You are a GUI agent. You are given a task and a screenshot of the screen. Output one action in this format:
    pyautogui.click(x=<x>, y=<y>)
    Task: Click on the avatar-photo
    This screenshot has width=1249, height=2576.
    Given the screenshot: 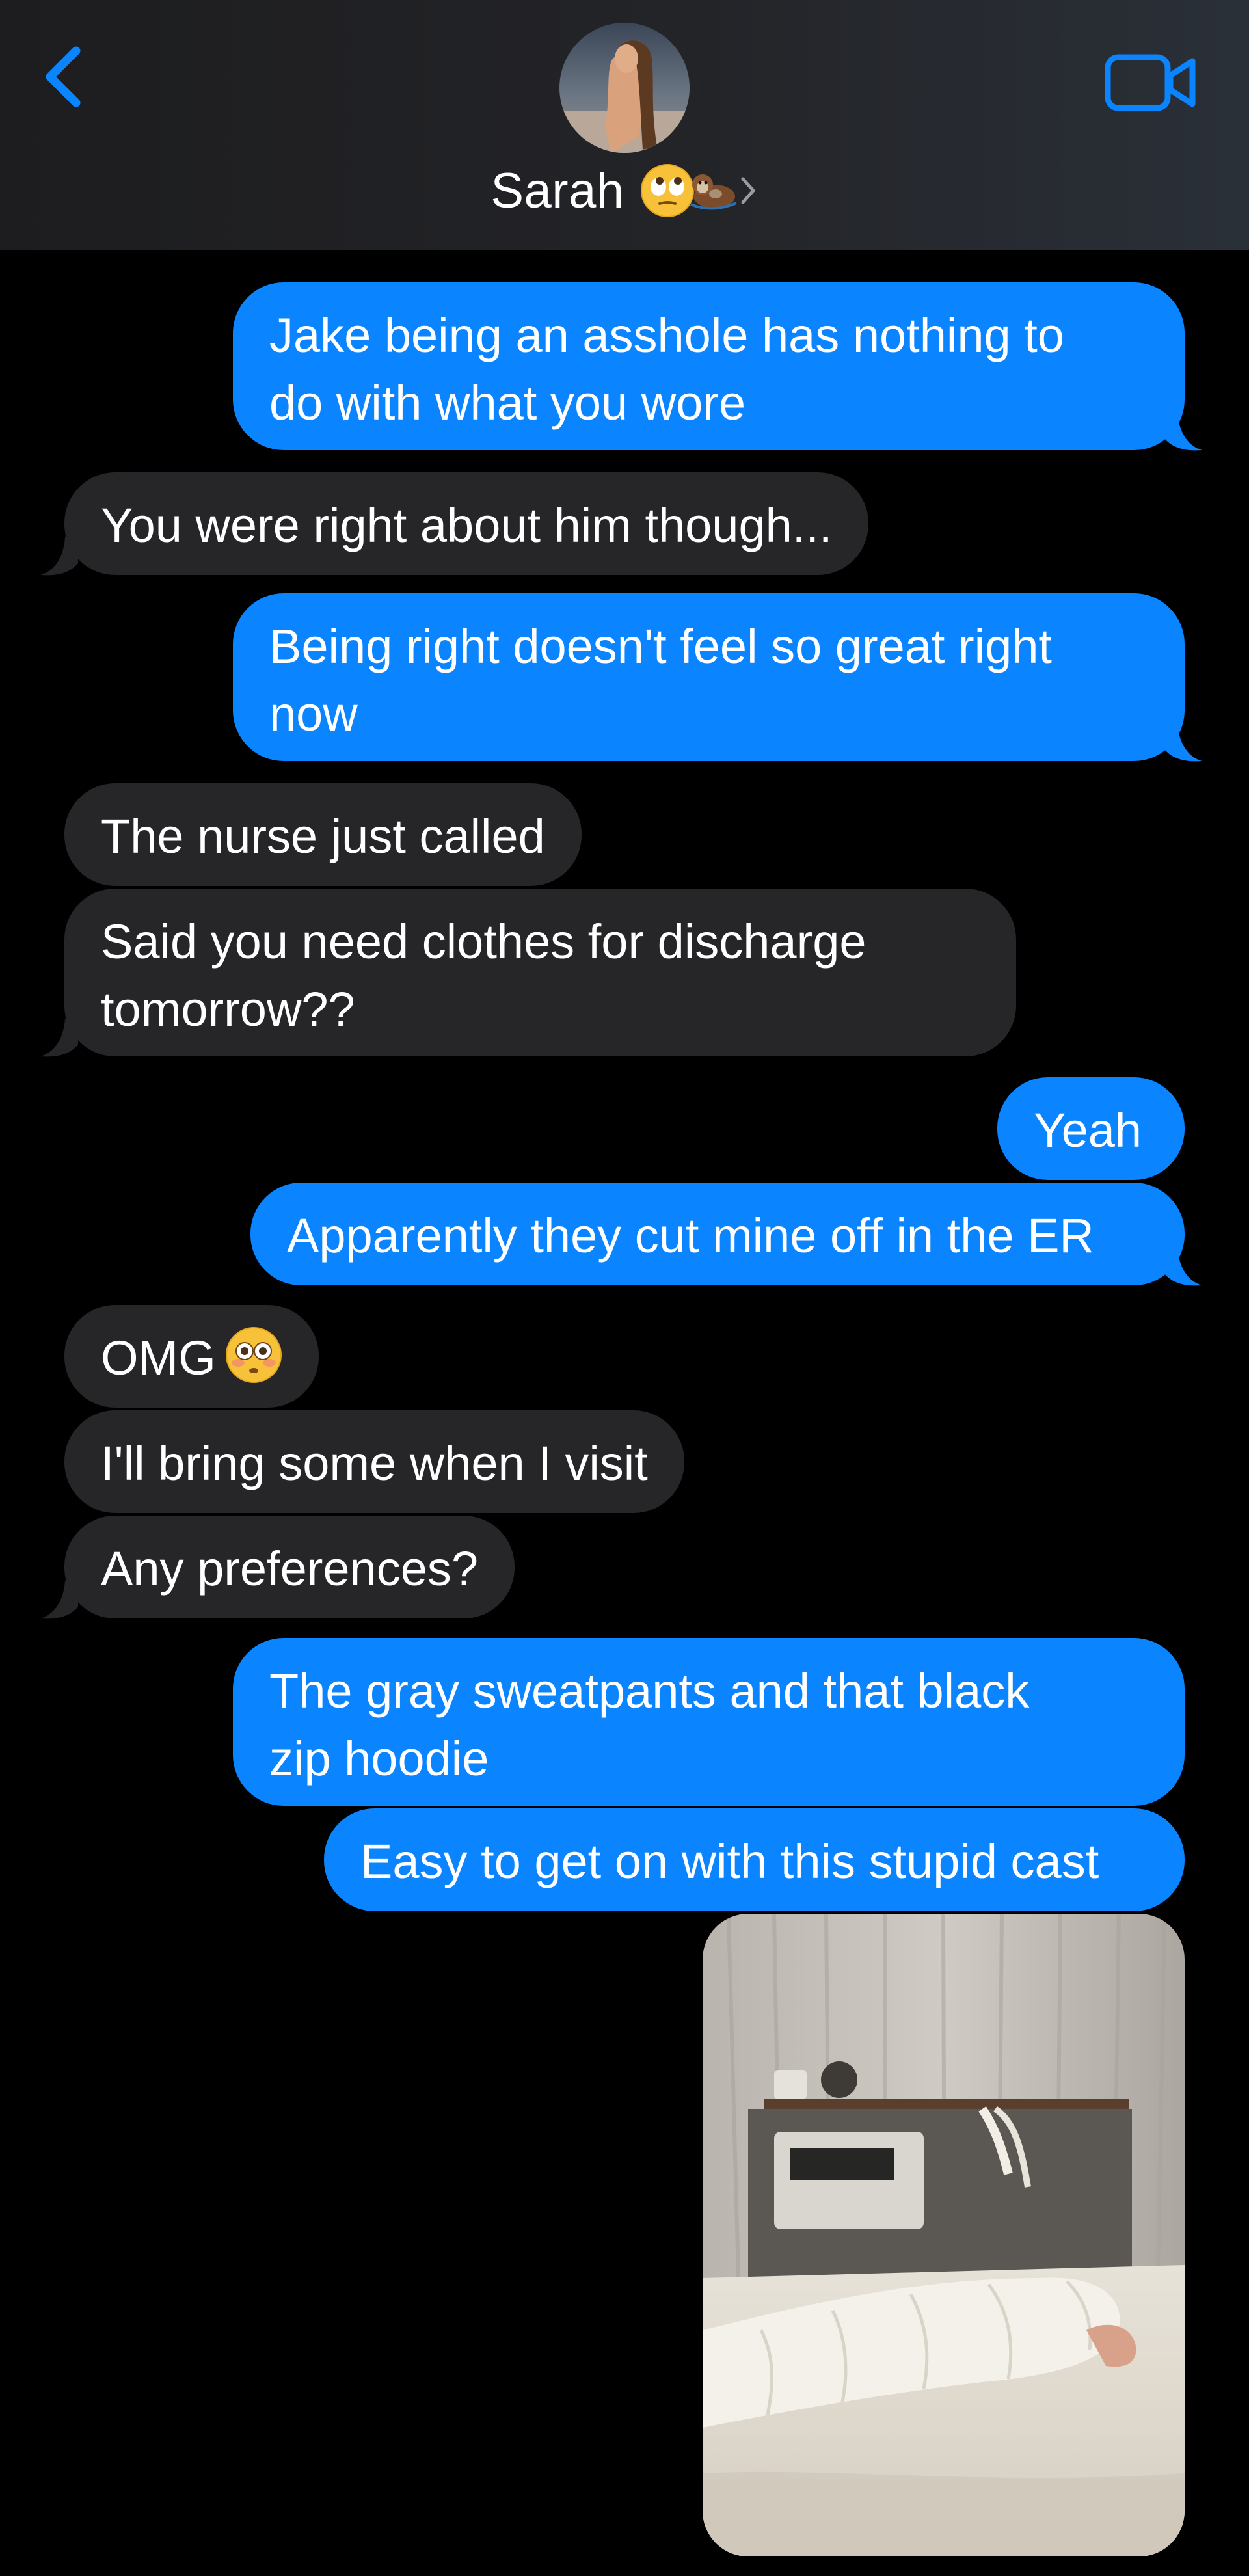 What is the action you would take?
    pyautogui.click(x=624, y=88)
    